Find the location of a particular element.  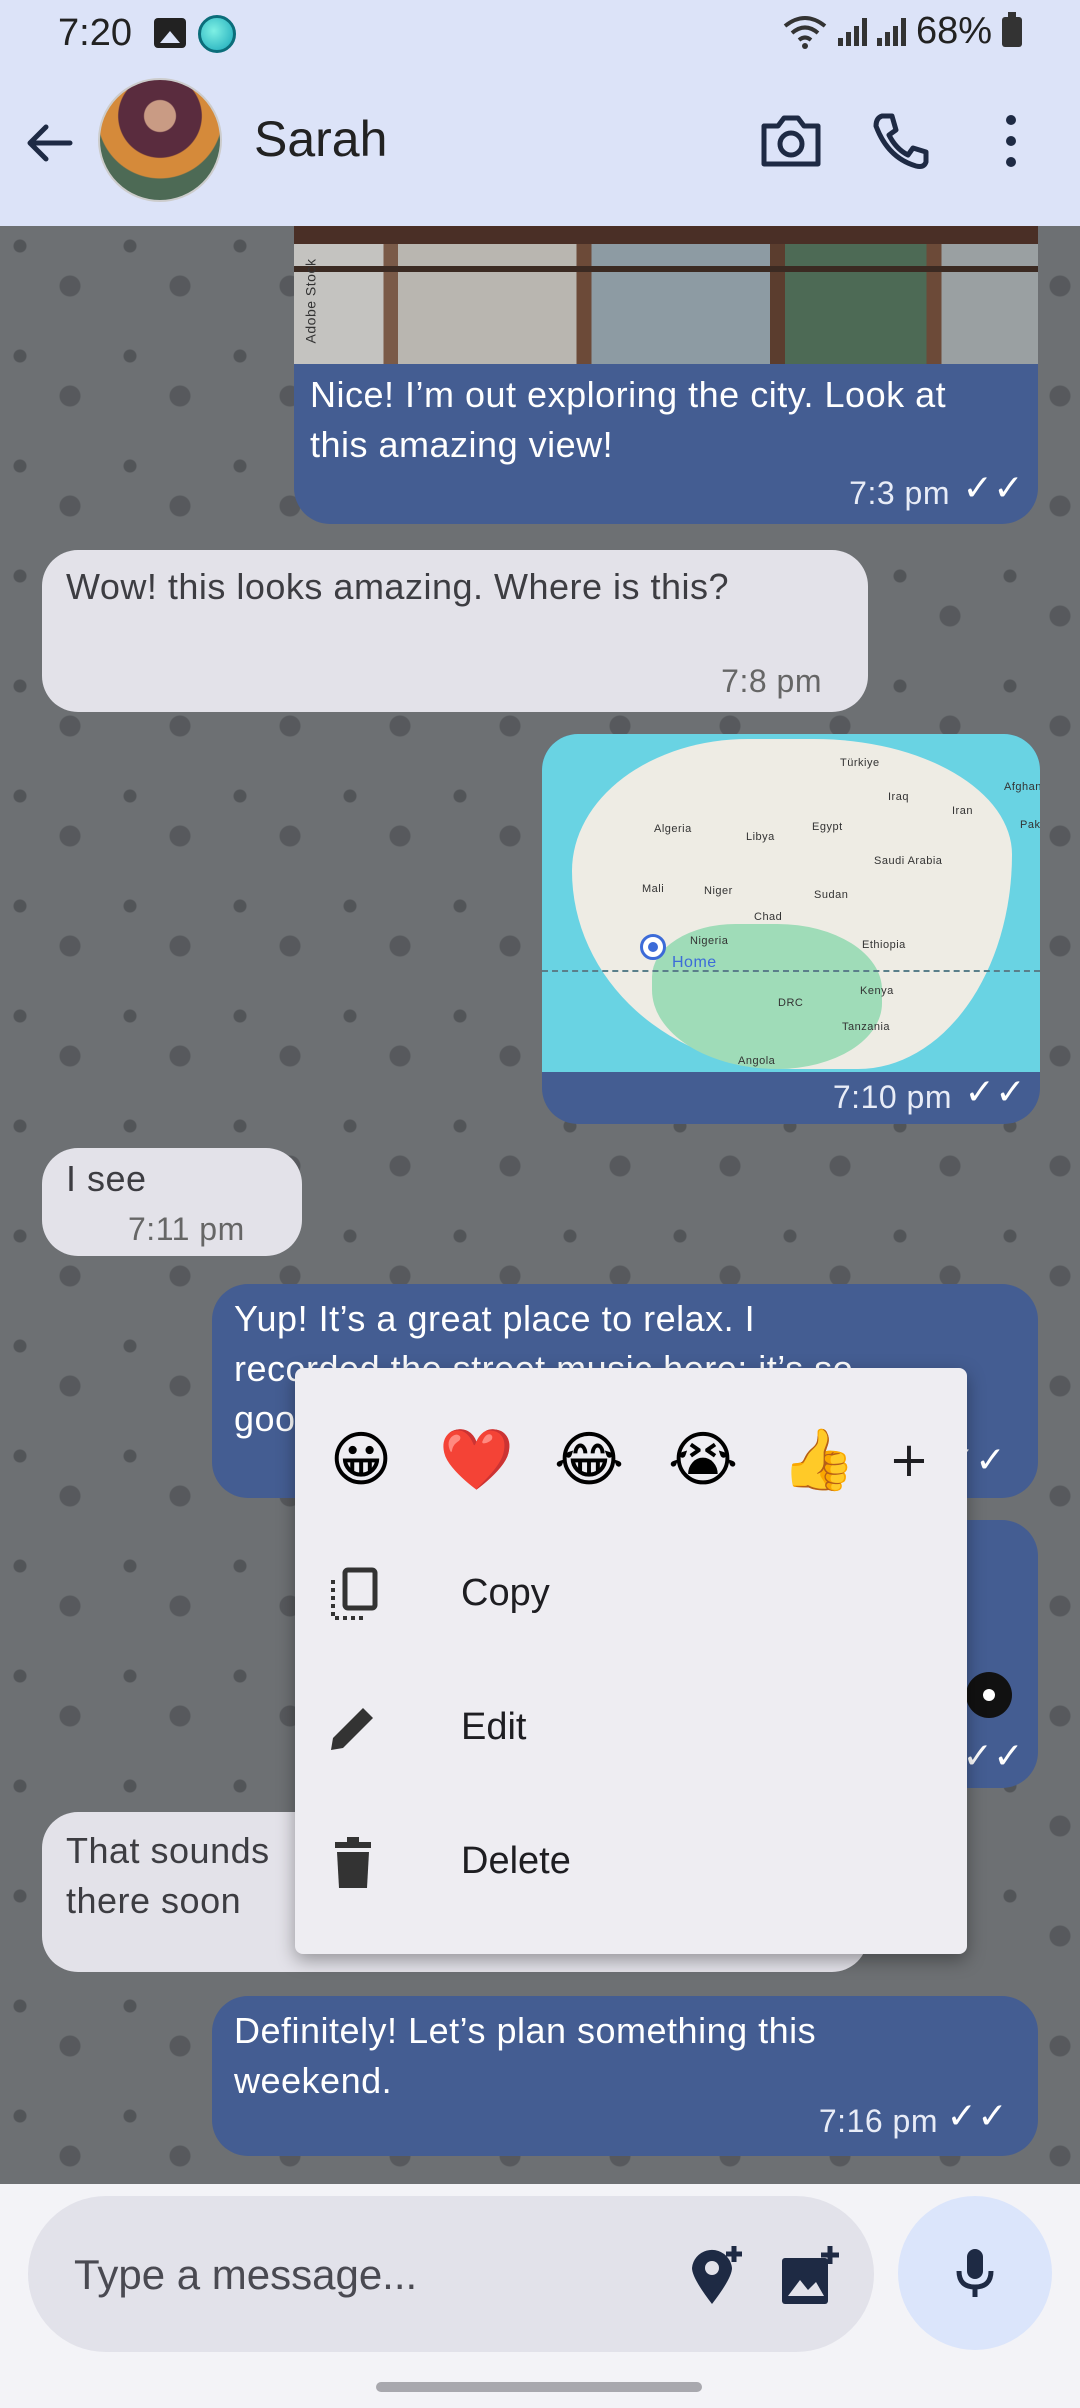

menu-item-label: Delete is located at coordinates (516, 1861).